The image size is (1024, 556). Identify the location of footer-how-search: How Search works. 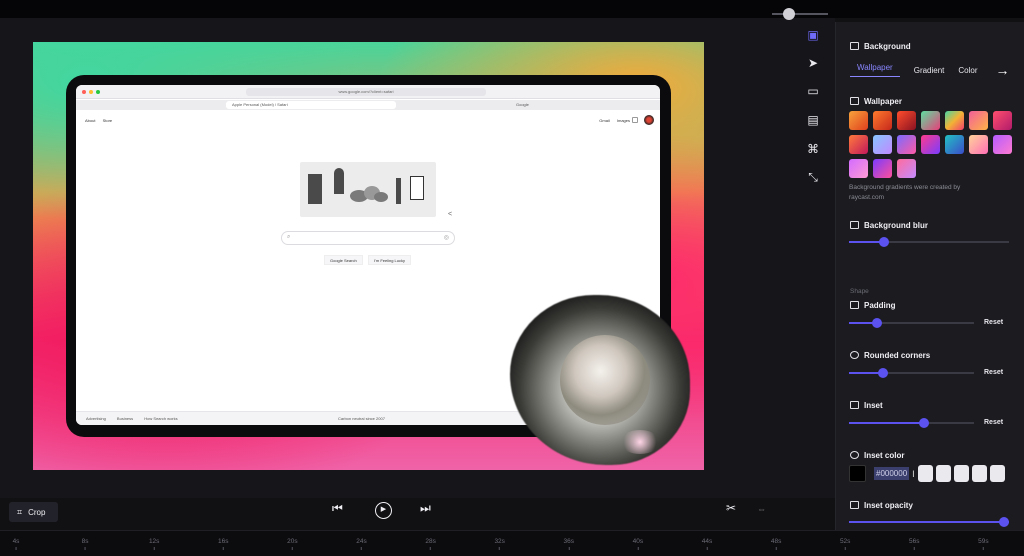
(161, 418).